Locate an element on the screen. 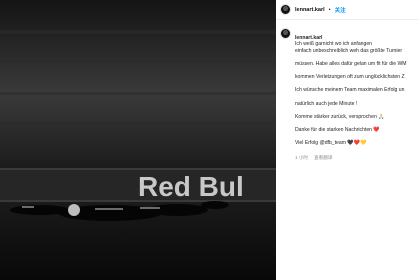 The height and width of the screenshot is (280, 419). follow-button: 关注 is located at coordinates (340, 10).